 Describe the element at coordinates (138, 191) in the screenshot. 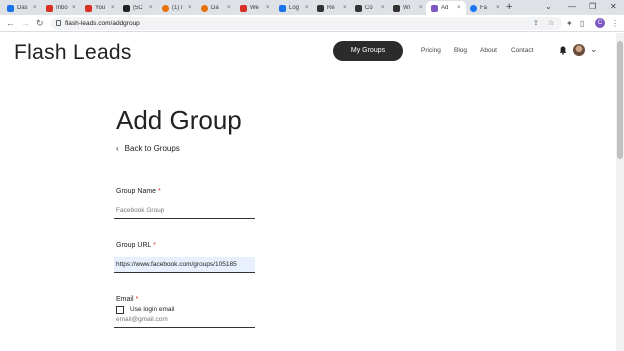

I see `group-name-label: Group Name *` at that location.